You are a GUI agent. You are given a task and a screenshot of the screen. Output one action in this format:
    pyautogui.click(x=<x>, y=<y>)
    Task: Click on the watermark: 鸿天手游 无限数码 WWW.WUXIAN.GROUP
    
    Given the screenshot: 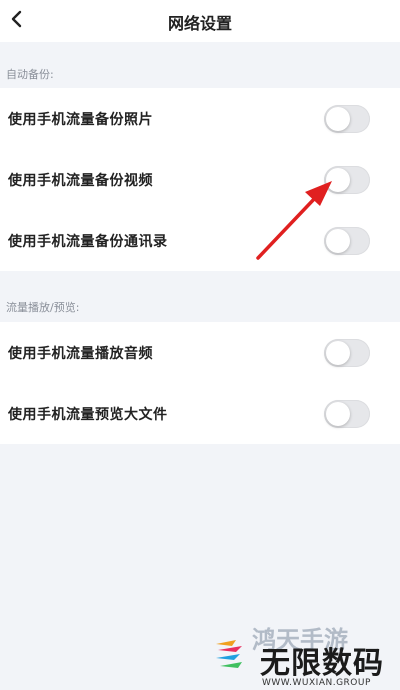 What is the action you would take?
    pyautogui.click(x=300, y=655)
    